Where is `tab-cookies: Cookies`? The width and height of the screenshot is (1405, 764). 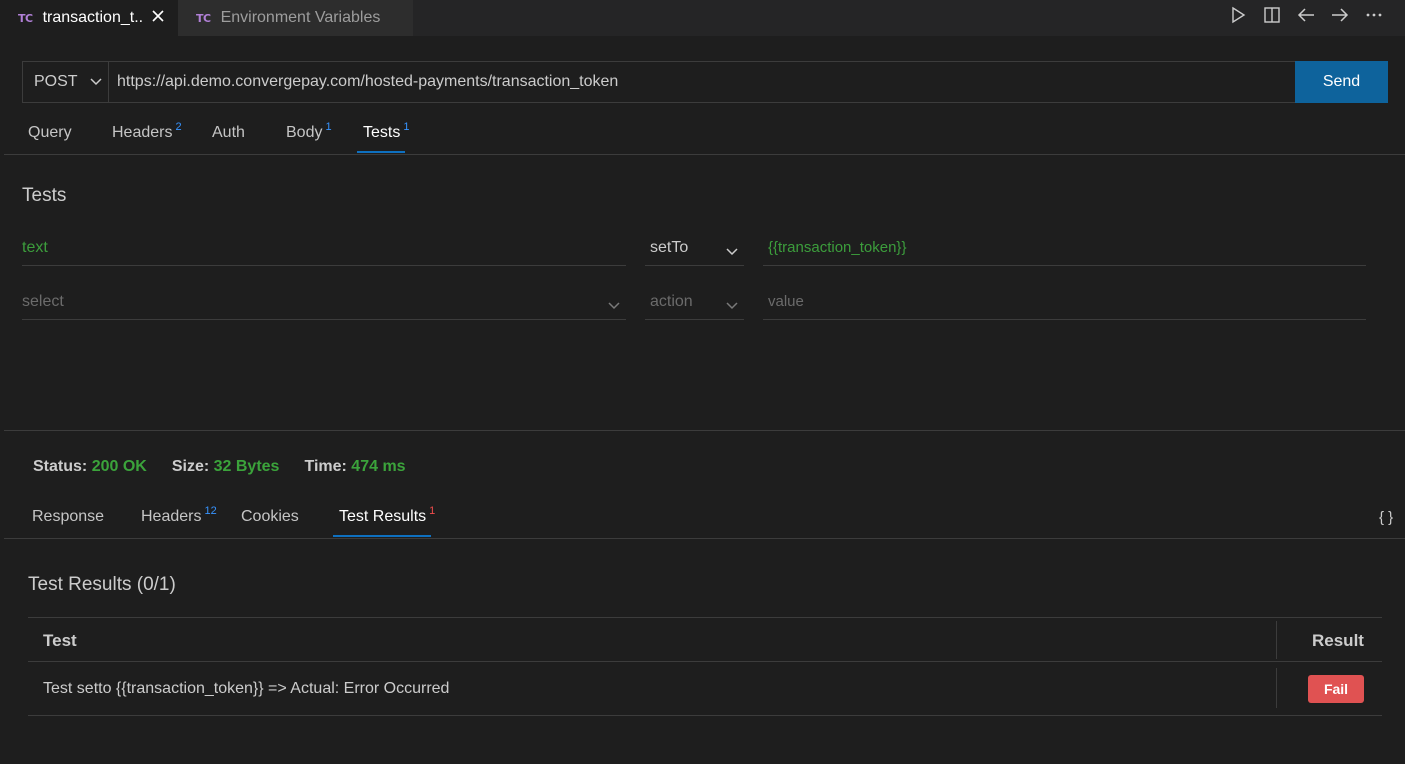 tab-cookies: Cookies is located at coordinates (270, 517).